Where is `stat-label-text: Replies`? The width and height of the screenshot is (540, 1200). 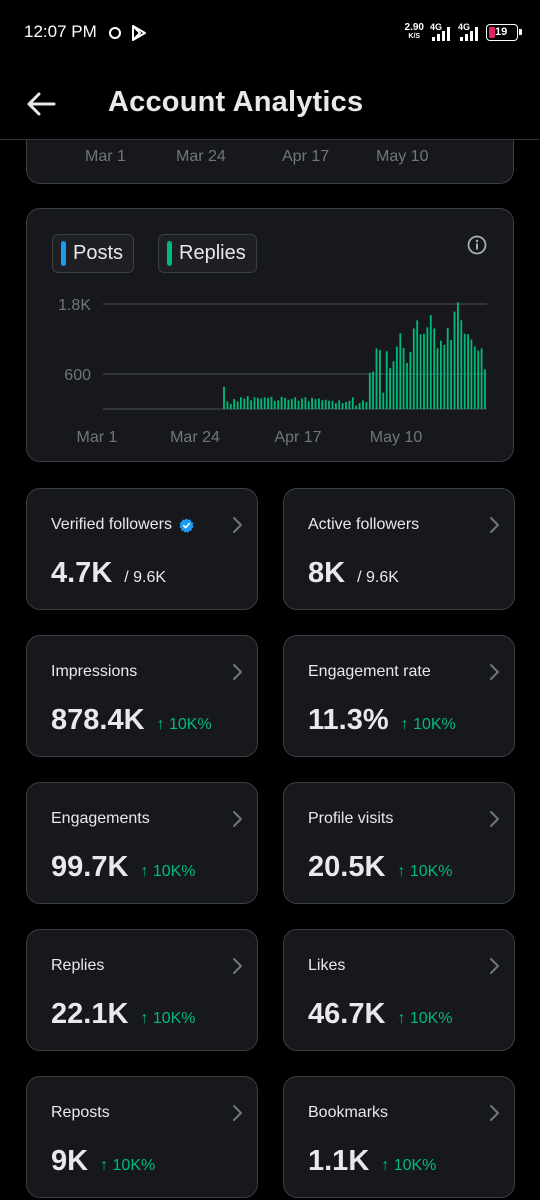 stat-label-text: Replies is located at coordinates (78, 965).